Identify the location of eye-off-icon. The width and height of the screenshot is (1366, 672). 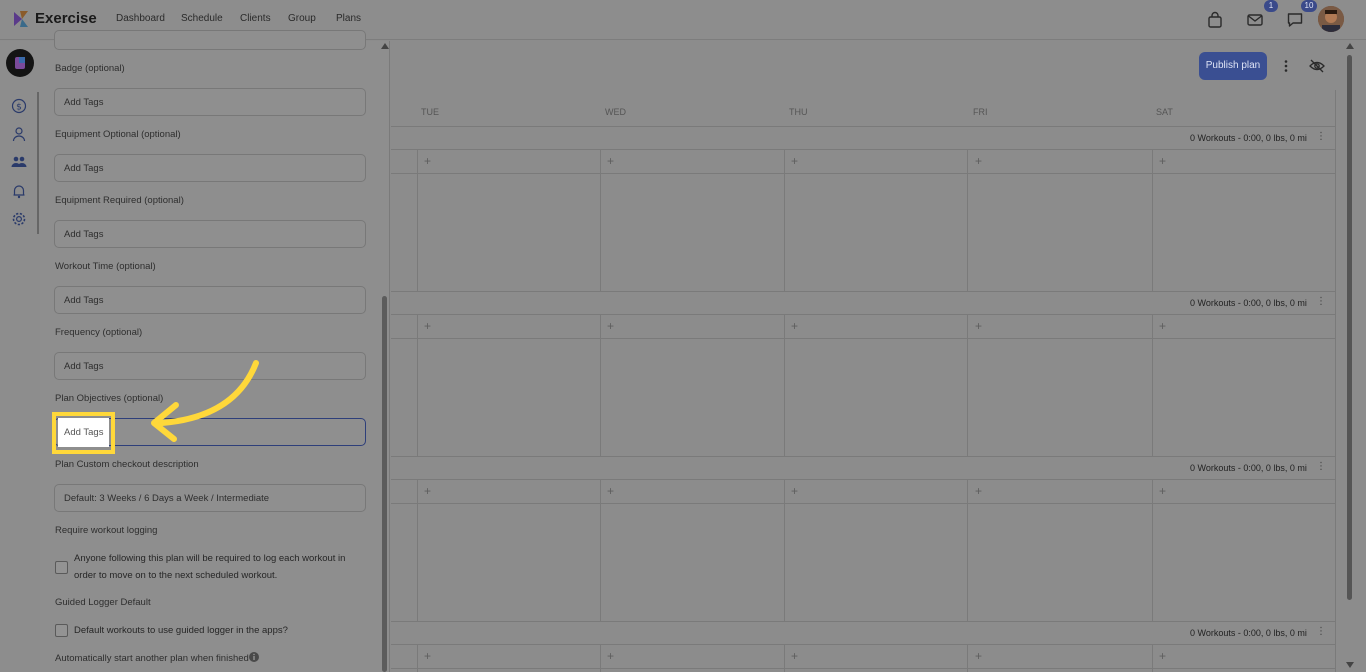
(1317, 66).